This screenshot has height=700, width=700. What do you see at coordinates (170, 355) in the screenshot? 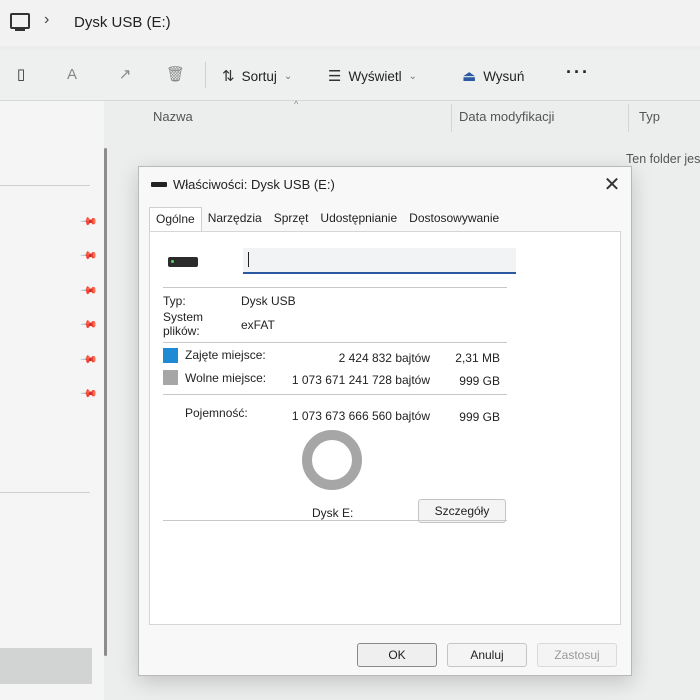
I see `used-space-swatch` at bounding box center [170, 355].